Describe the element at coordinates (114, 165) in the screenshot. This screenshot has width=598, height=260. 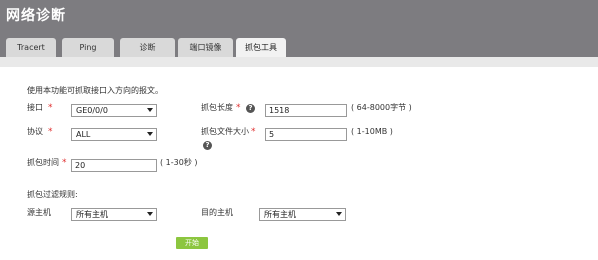
I see `capture-time-input: 20` at that location.